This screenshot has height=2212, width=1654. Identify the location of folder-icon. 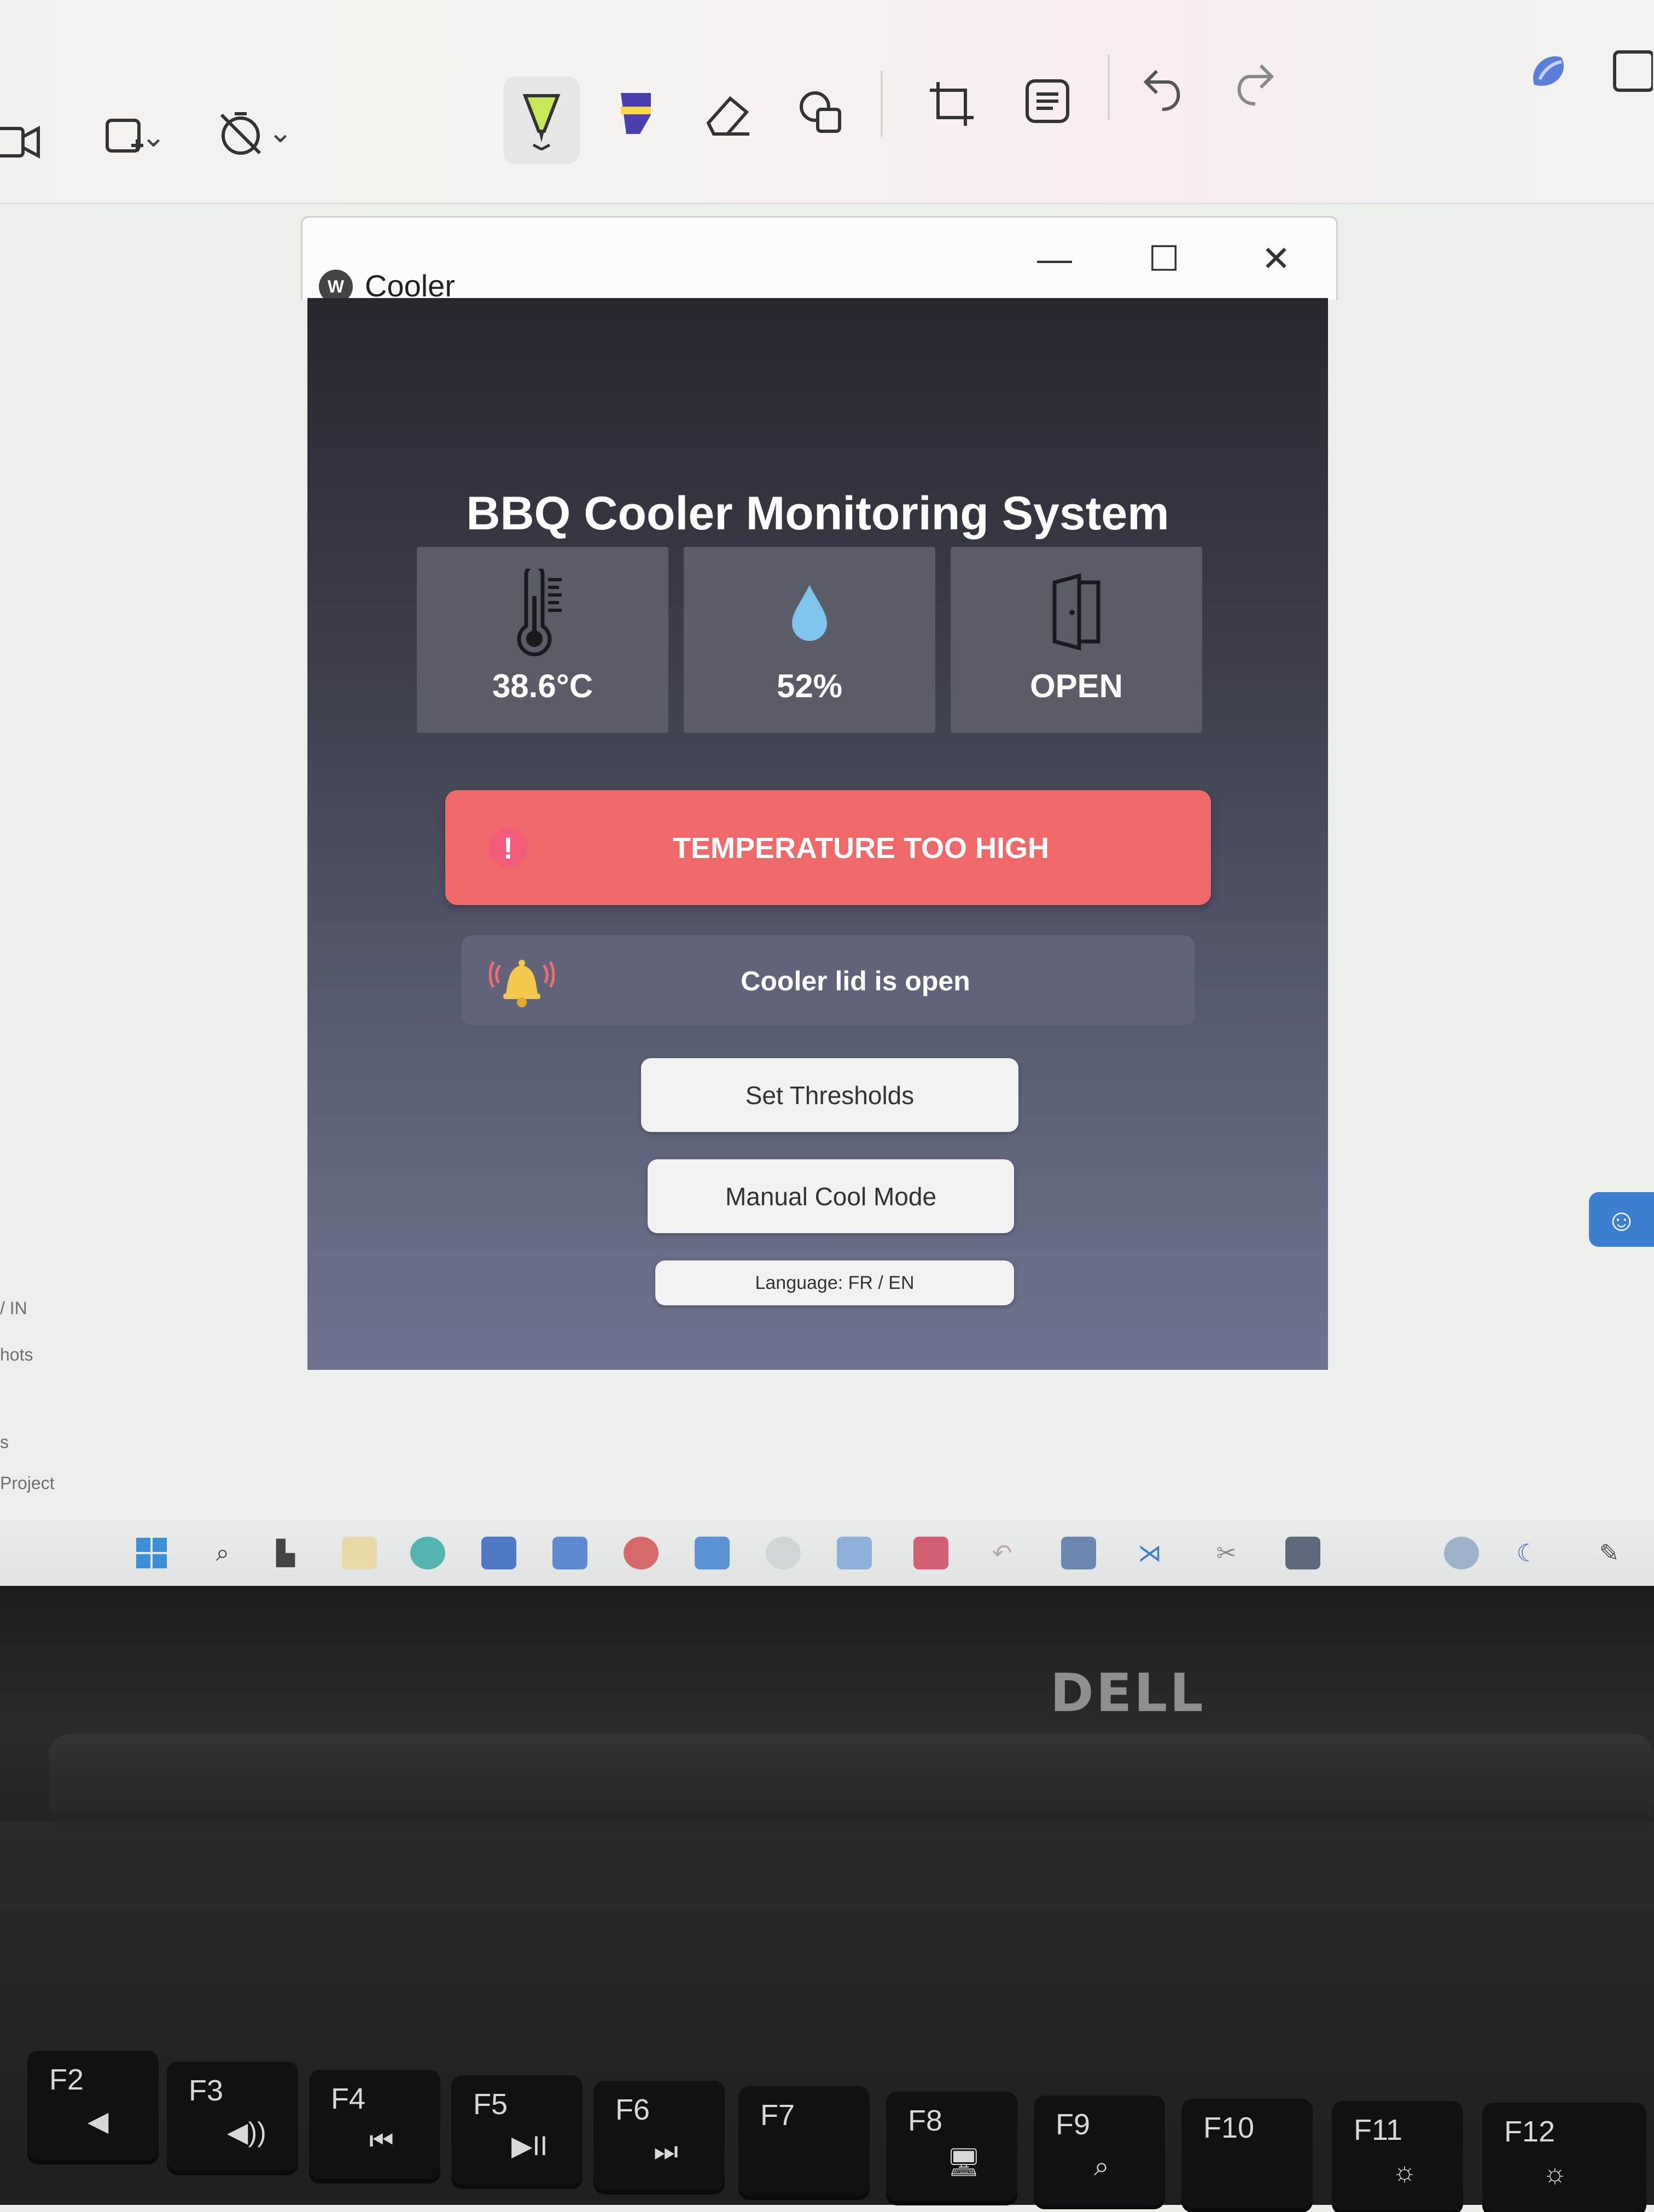
(712, 1553).